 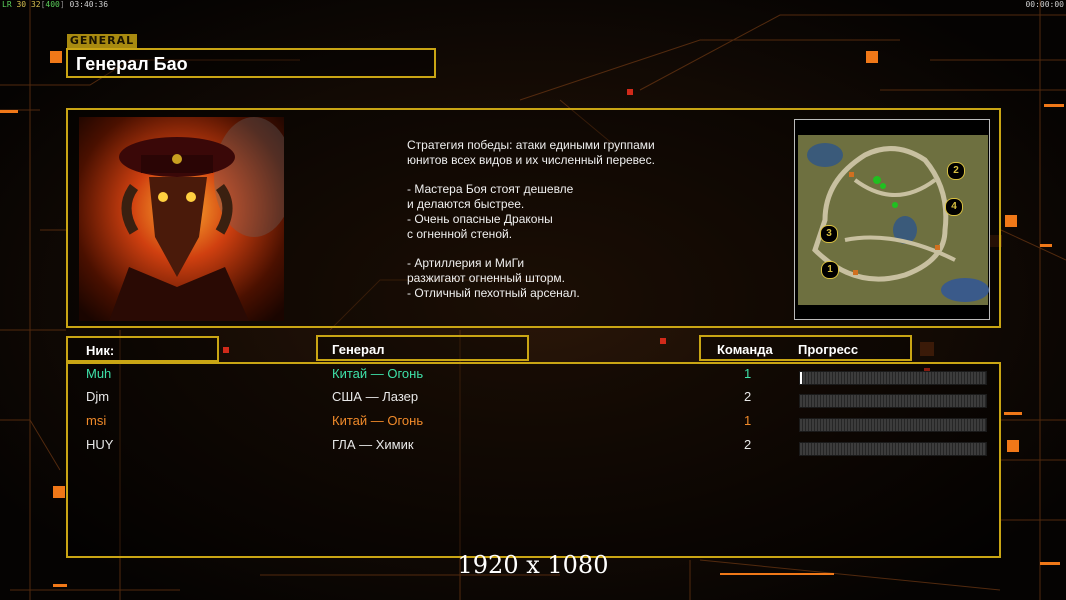 What do you see at coordinates (533, 565) in the screenshot?
I see `resolution-caption: 1920 x 1080` at bounding box center [533, 565].